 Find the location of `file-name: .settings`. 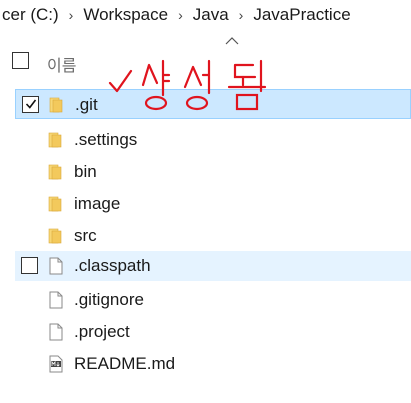

file-name: .settings is located at coordinates (106, 139).